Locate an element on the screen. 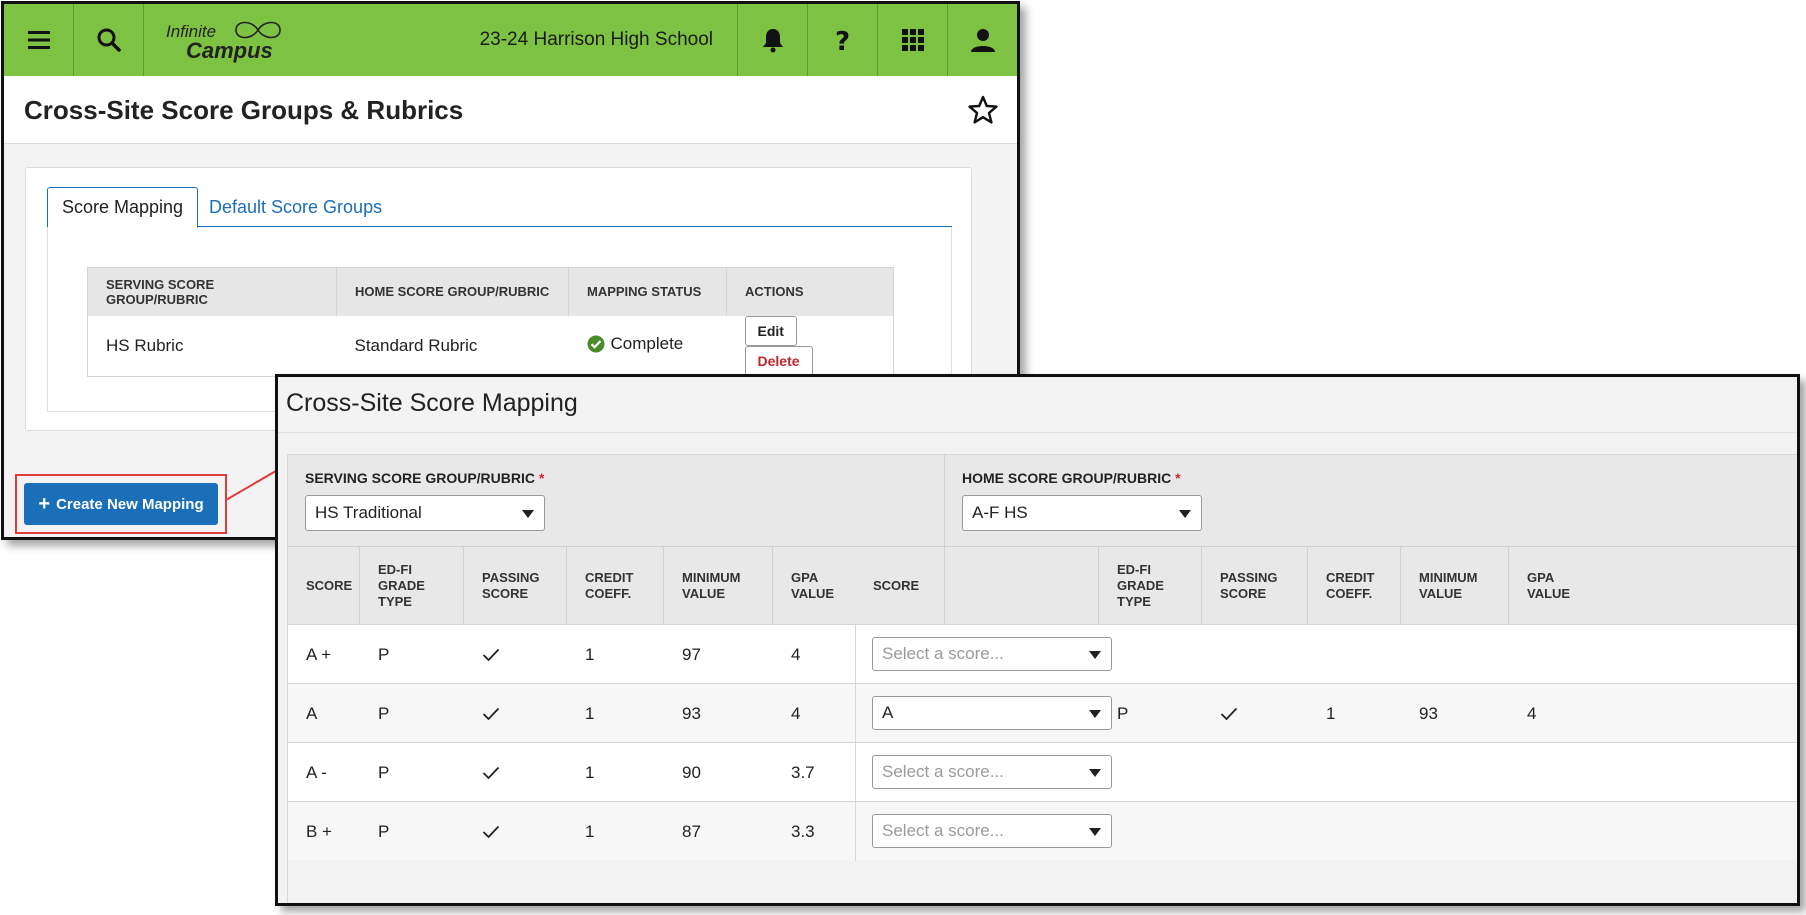 Image resolution: width=1806 pixels, height=915 pixels. column-header-line: GPA is located at coordinates (805, 577).